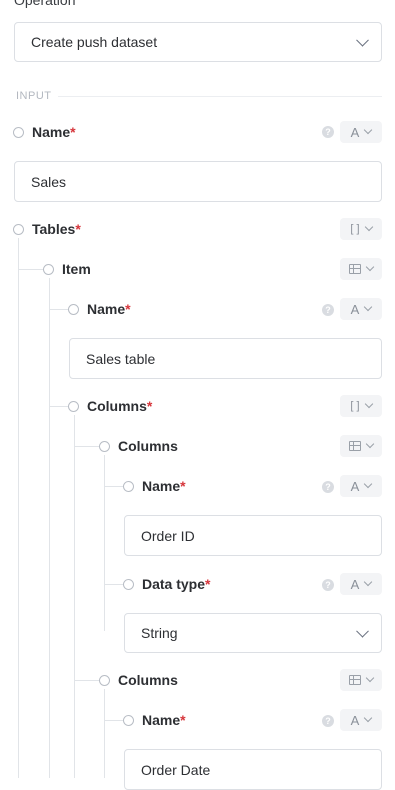  Describe the element at coordinates (253, 769) in the screenshot. I see `column-name-input: Order Date` at that location.